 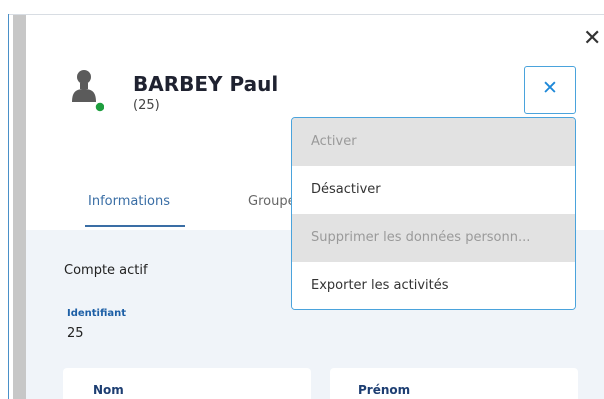 I want to click on user-avatar-icon, so click(x=88, y=90).